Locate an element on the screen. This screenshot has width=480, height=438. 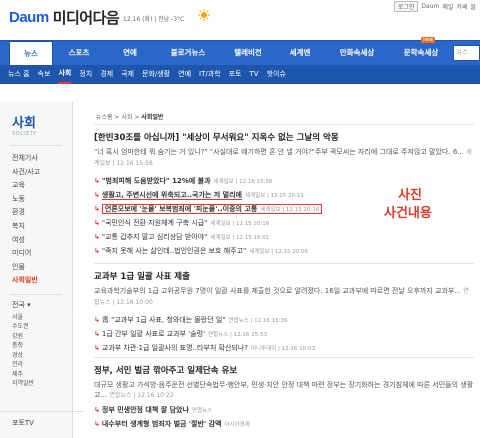
toplink-cafe: 카페 is located at coordinates (461, 6).